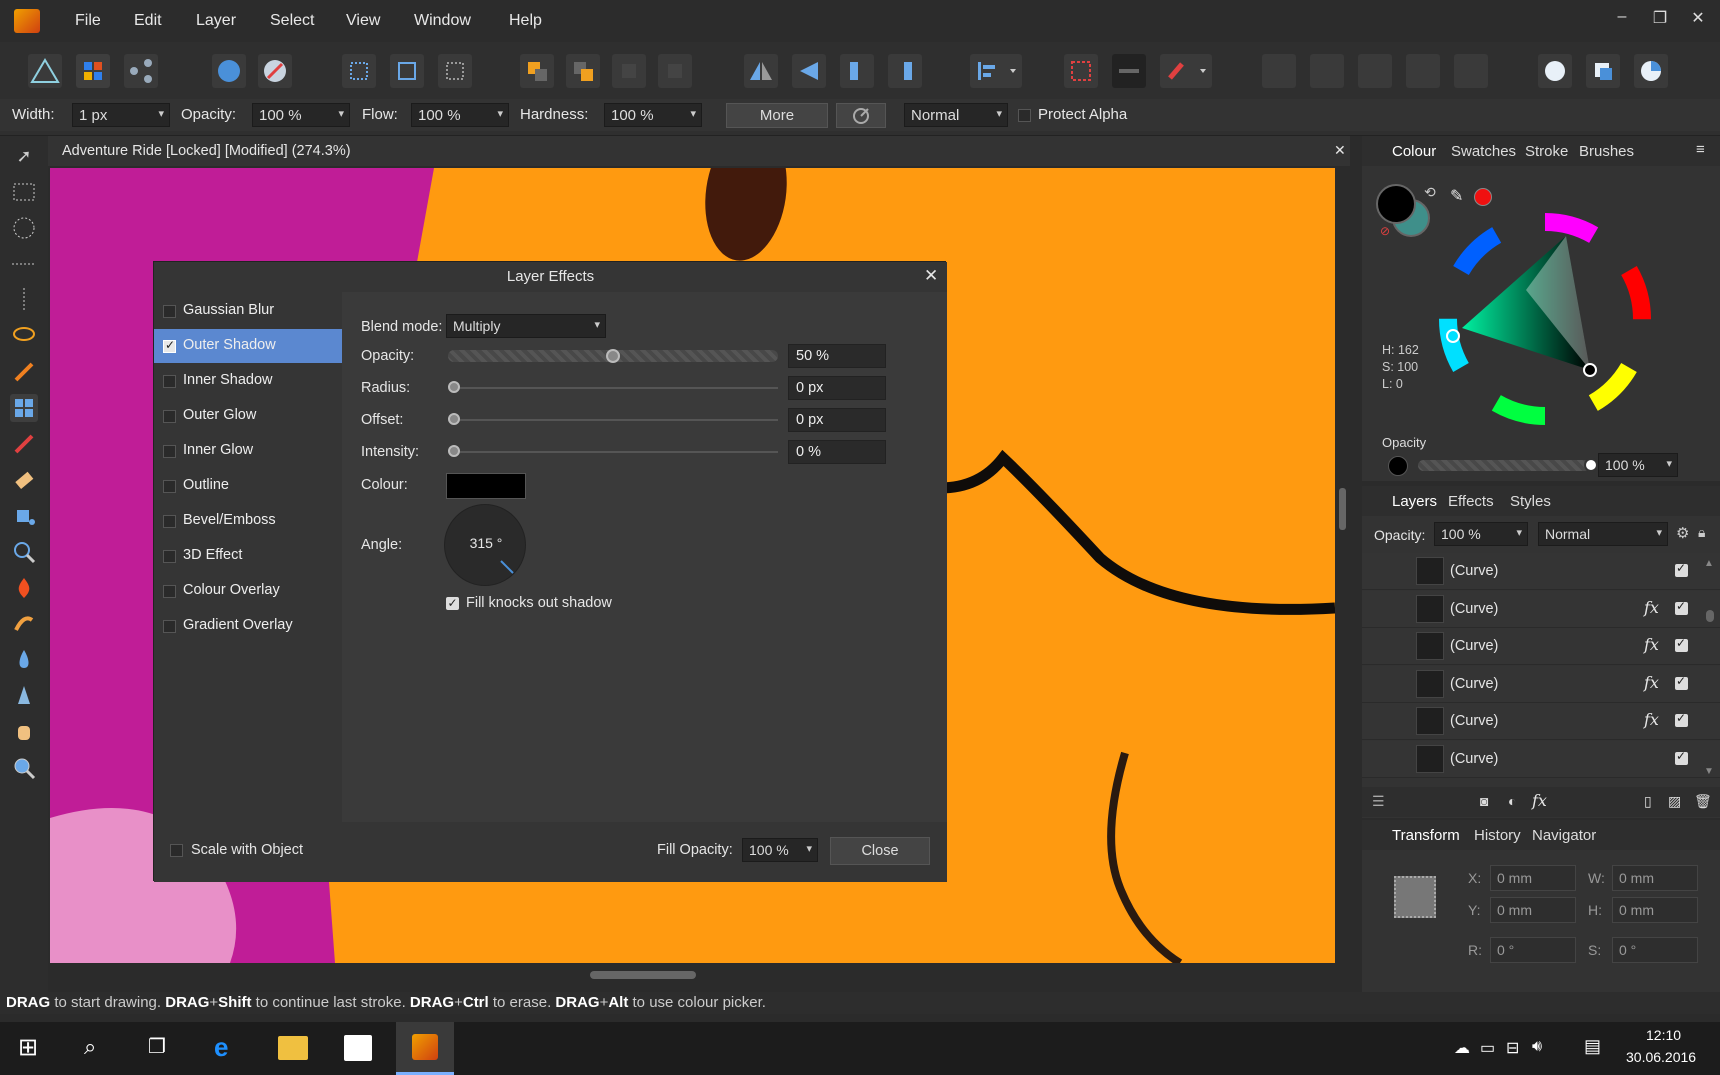 Image resolution: width=1720 pixels, height=1075 pixels. Describe the element at coordinates (837, 452) in the screenshot. I see `intensity-field: 0 %` at that location.